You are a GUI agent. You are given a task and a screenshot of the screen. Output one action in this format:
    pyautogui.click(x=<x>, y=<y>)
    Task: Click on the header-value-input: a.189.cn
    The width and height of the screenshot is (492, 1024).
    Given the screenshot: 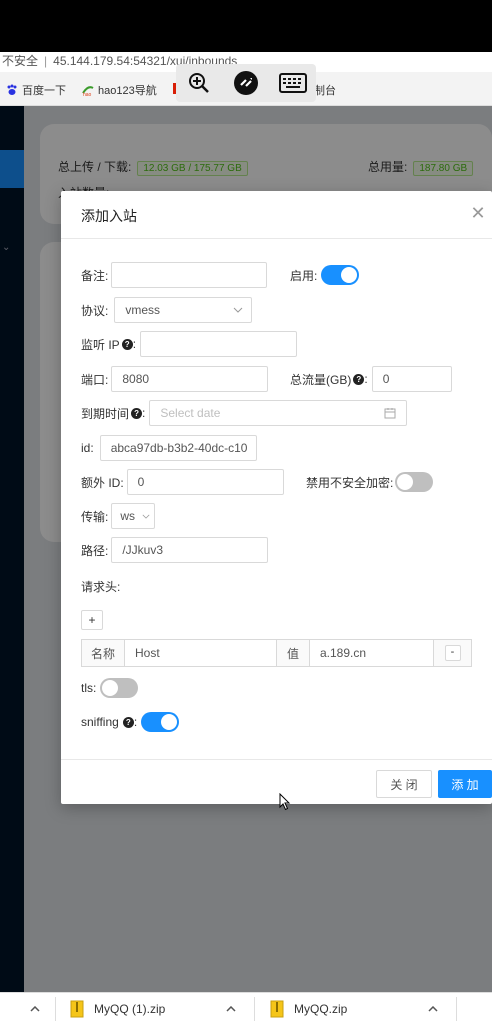 What is the action you would take?
    pyautogui.click(x=372, y=653)
    